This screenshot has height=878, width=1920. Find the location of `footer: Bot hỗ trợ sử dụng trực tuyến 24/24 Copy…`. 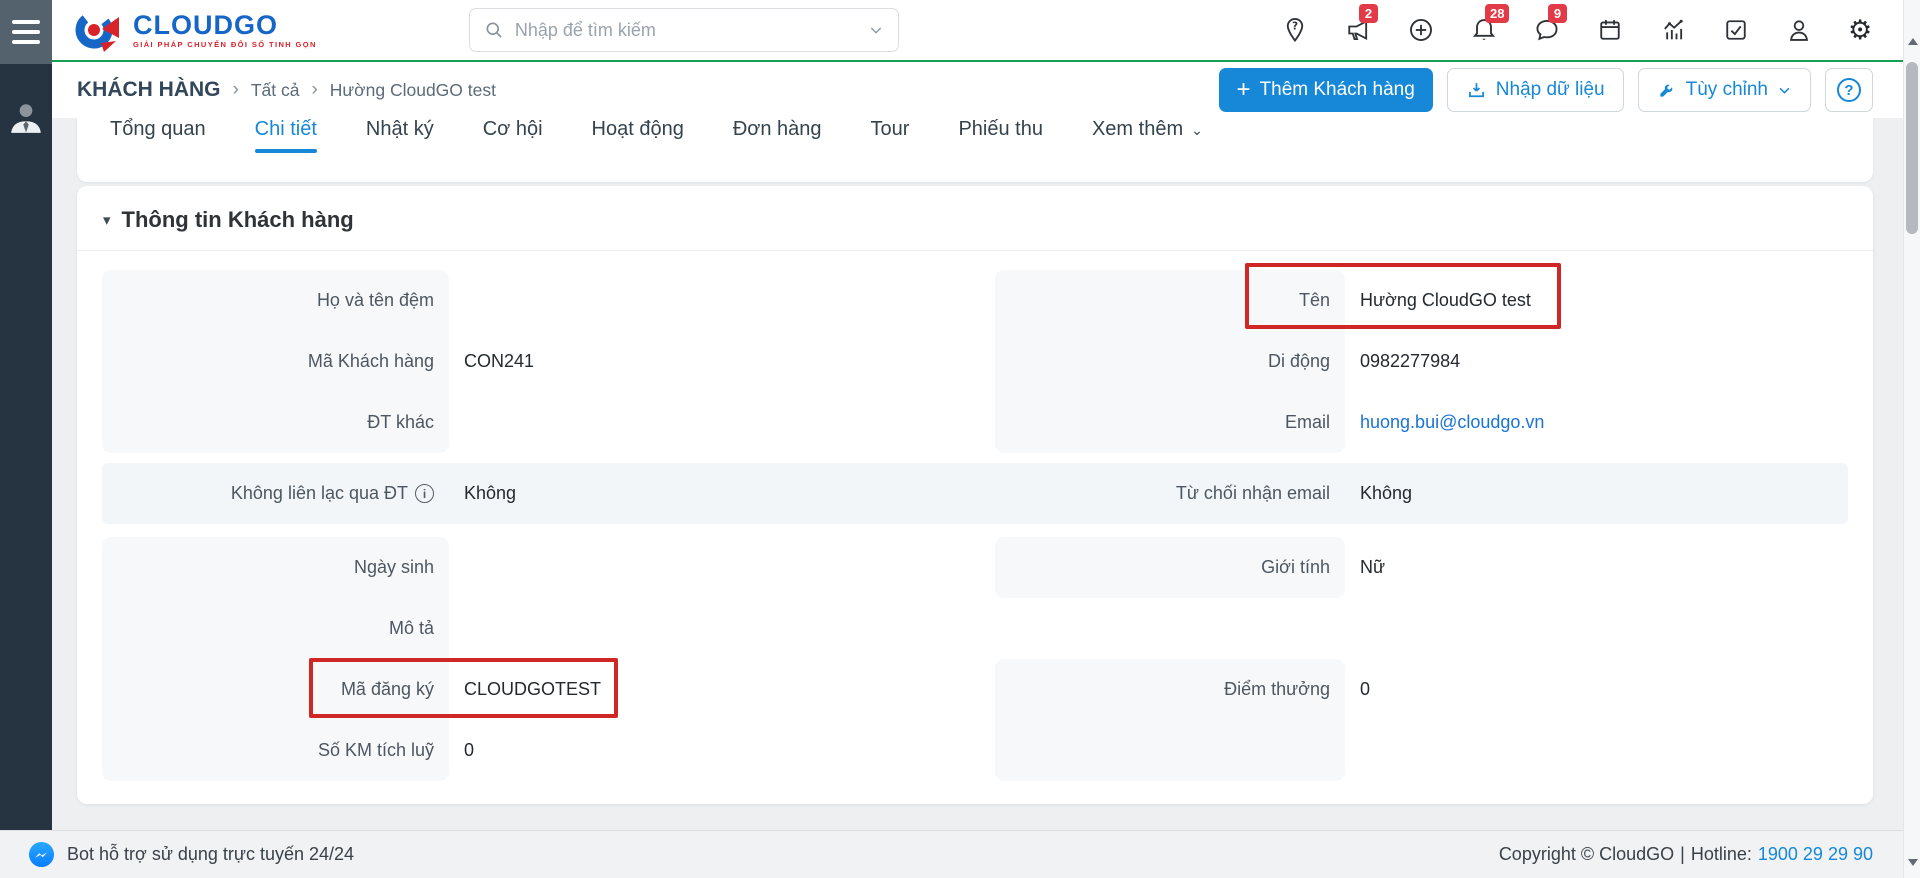

footer: Bot hỗ trợ sử dụng trực tuyến 24/24 Copy… is located at coordinates (960, 854).